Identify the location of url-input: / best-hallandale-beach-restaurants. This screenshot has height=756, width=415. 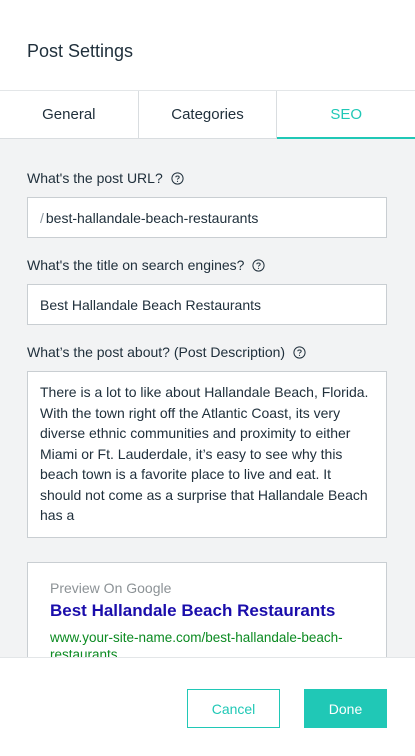
(207, 217).